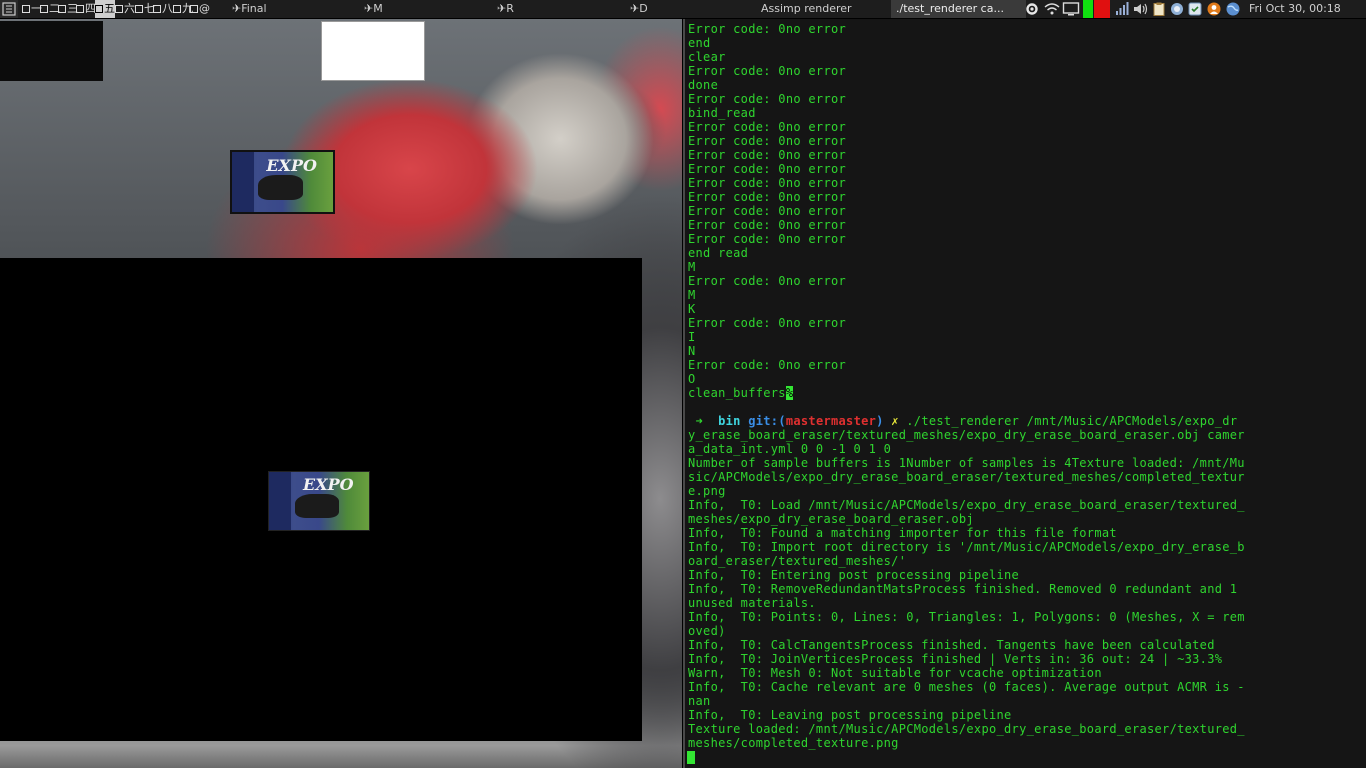 This screenshot has height=768, width=1366. Describe the element at coordinates (1088, 9) in the screenshot. I see `cpu-graph-icon` at that location.